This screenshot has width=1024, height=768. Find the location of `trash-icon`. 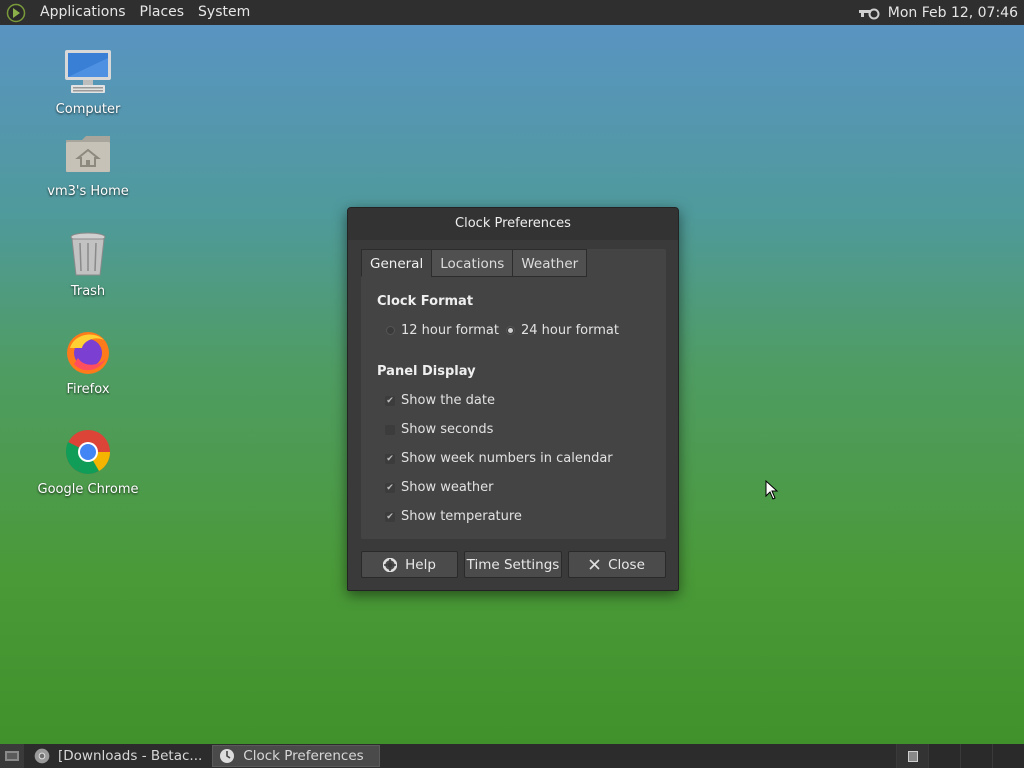

trash-icon is located at coordinates (88, 254).